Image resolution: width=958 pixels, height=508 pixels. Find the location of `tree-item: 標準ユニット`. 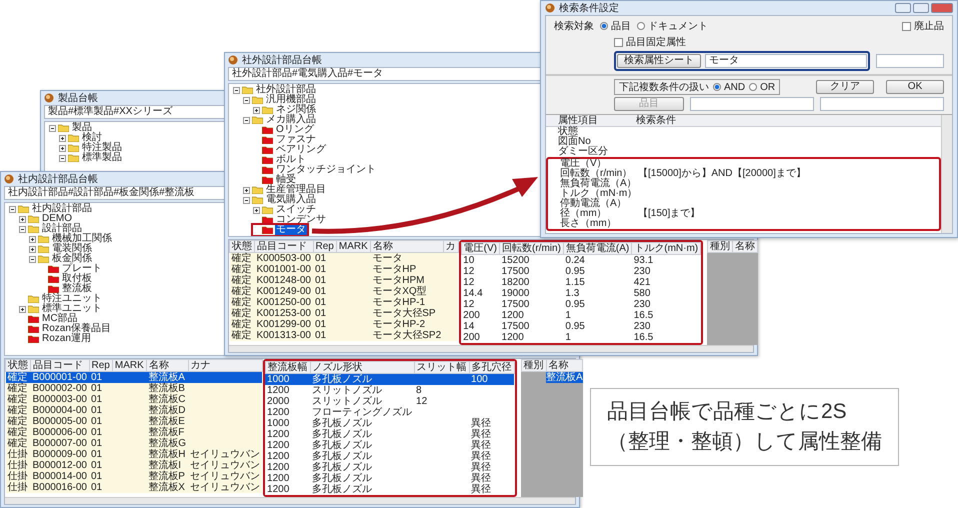

tree-item: 標準ユニット is located at coordinates (72, 309).